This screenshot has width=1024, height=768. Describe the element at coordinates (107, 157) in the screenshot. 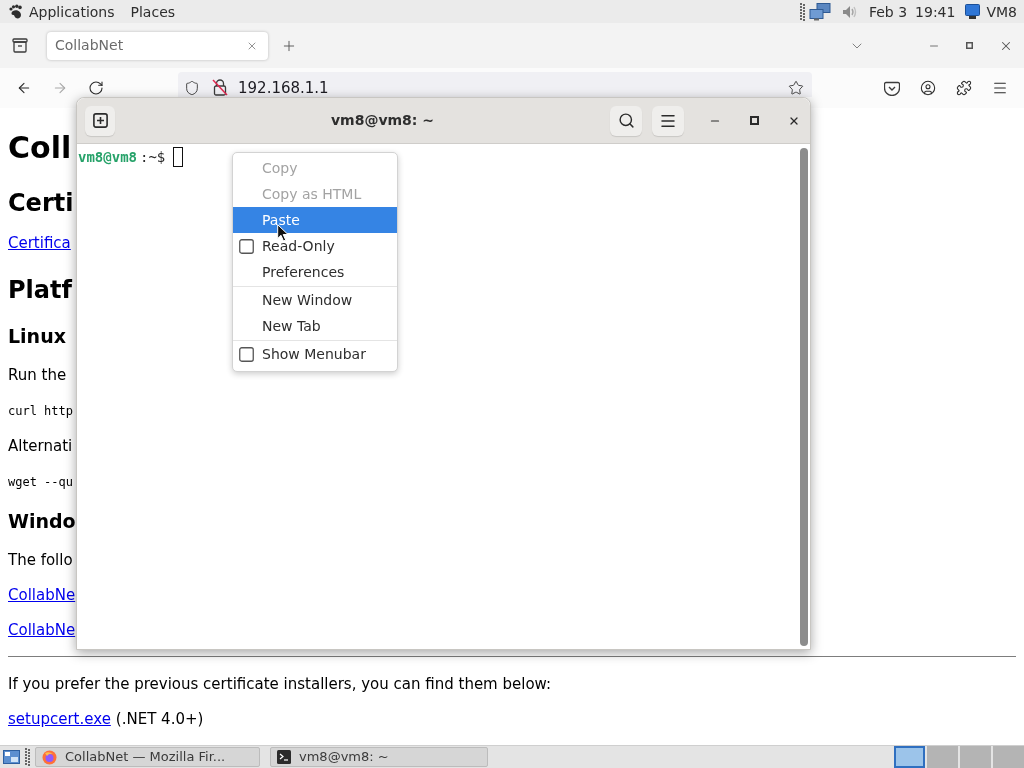

I see `prompt-user: vm8@vm8` at that location.